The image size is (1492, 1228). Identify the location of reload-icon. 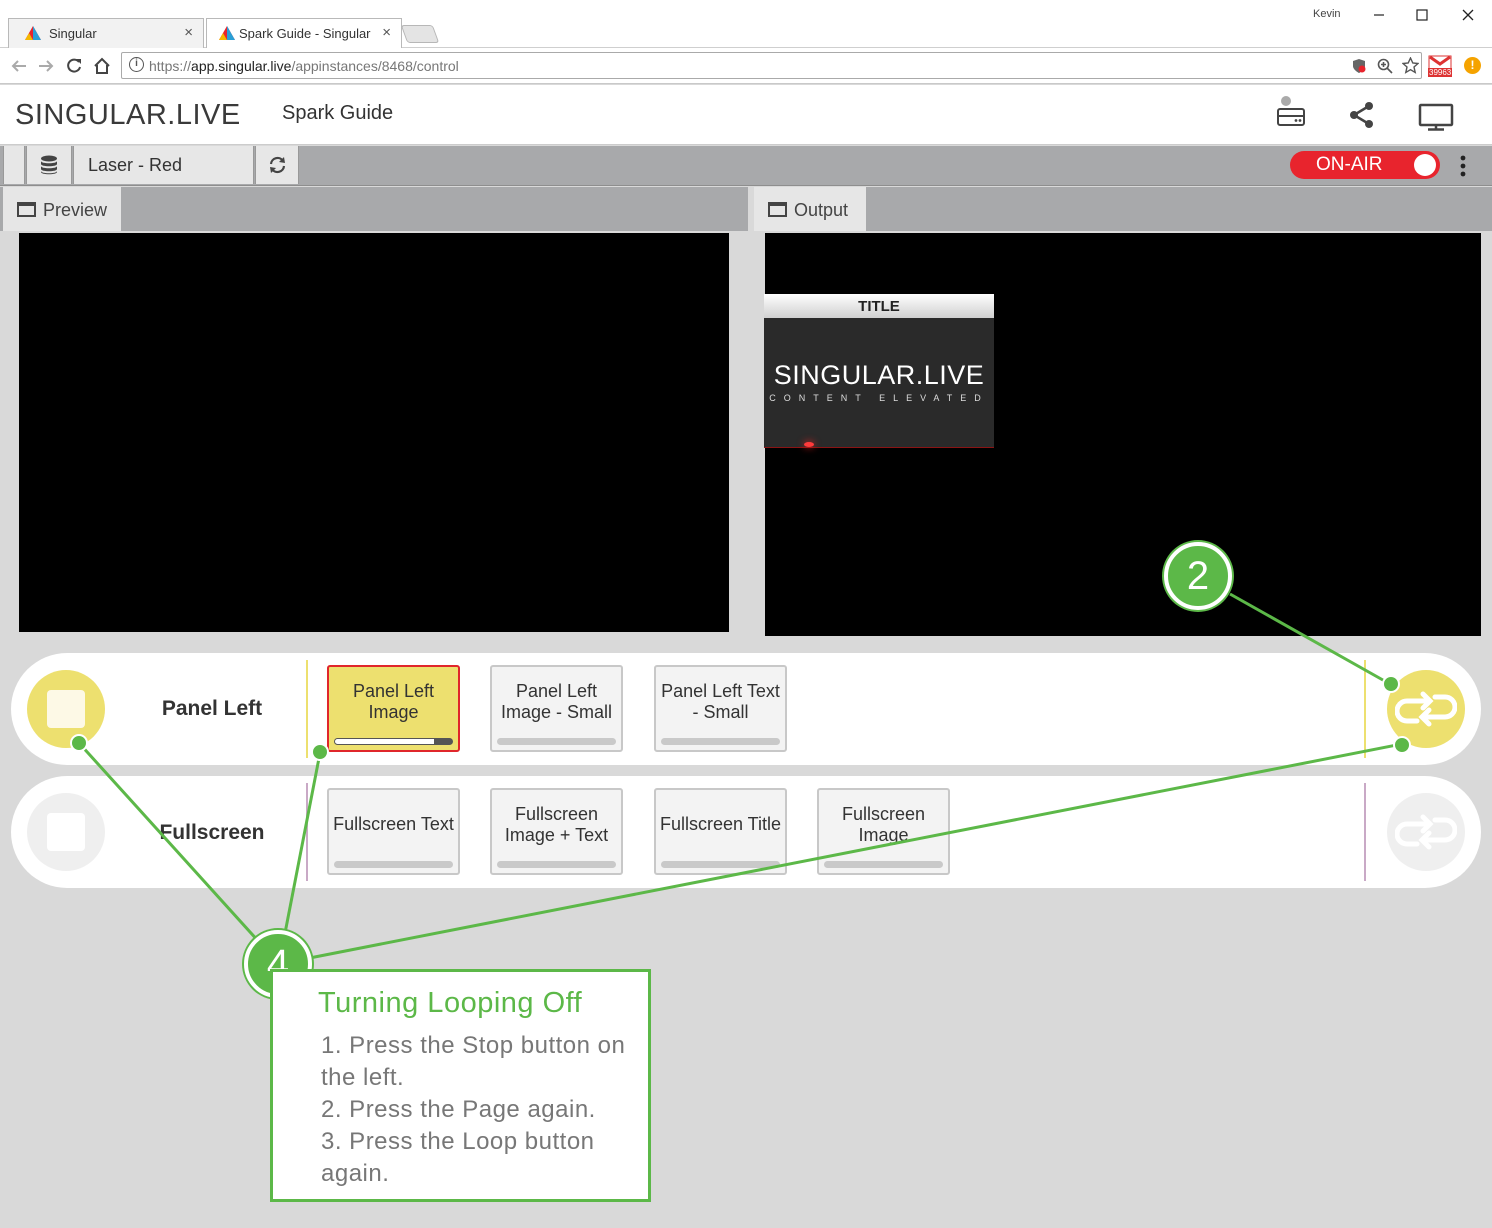
(74, 66).